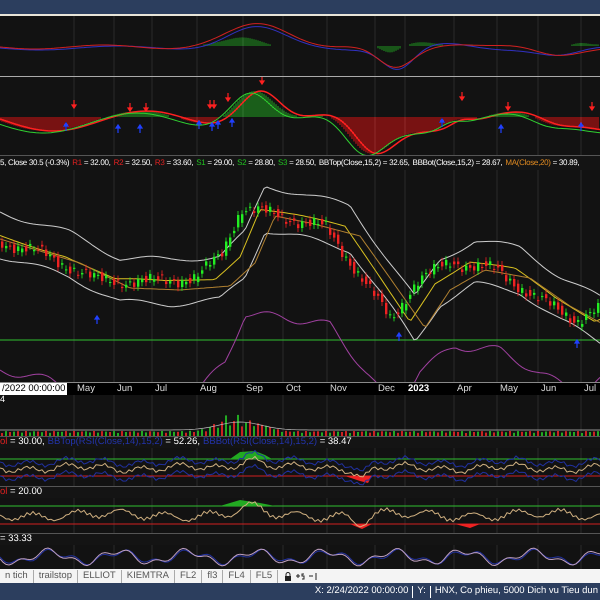  I want to click on status-text: X: 2/24/2022 00:00:00, so click(361, 591).